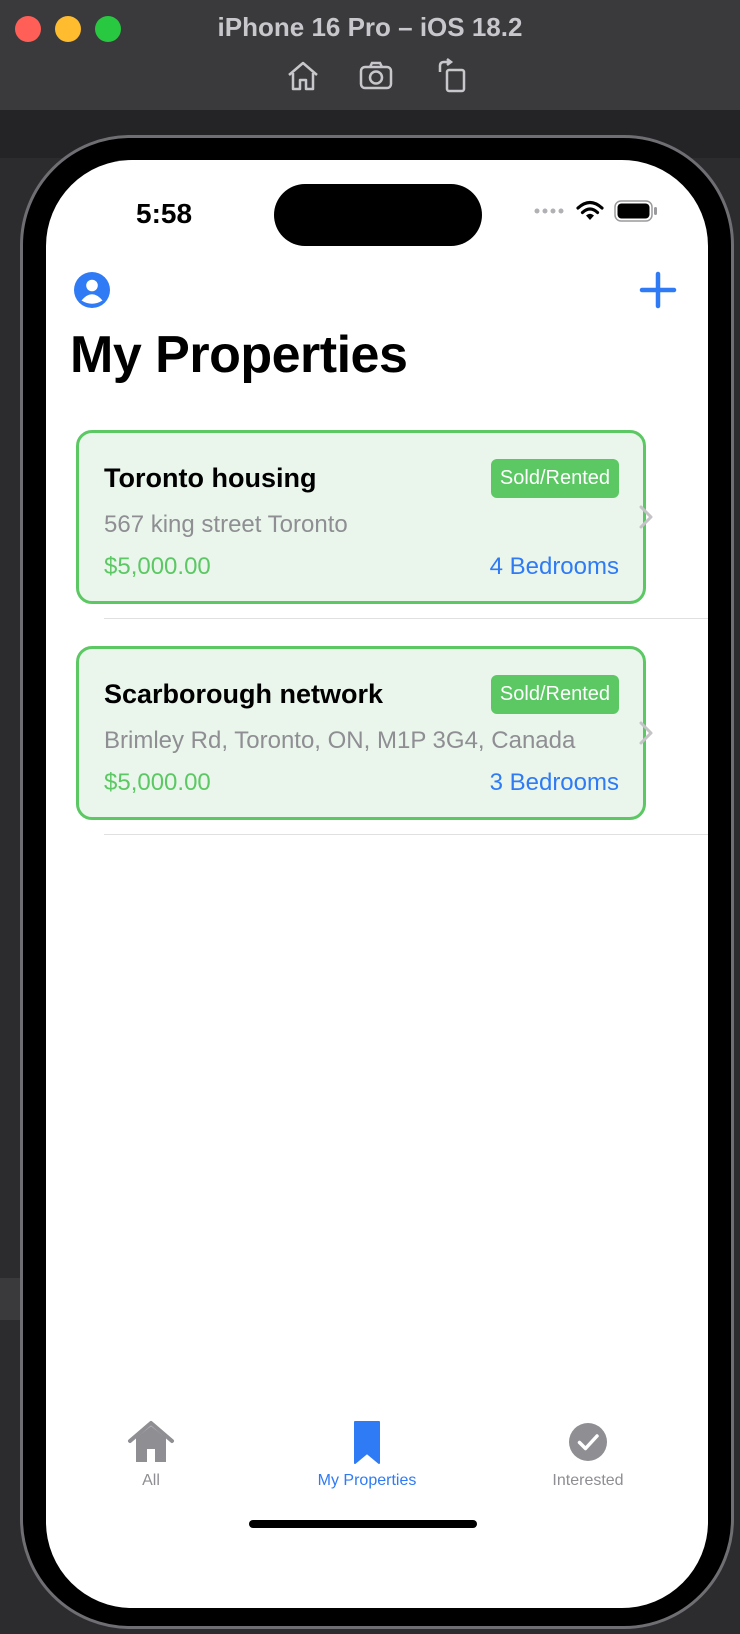 The width and height of the screenshot is (740, 1634). I want to click on house-icon, so click(151, 1441).